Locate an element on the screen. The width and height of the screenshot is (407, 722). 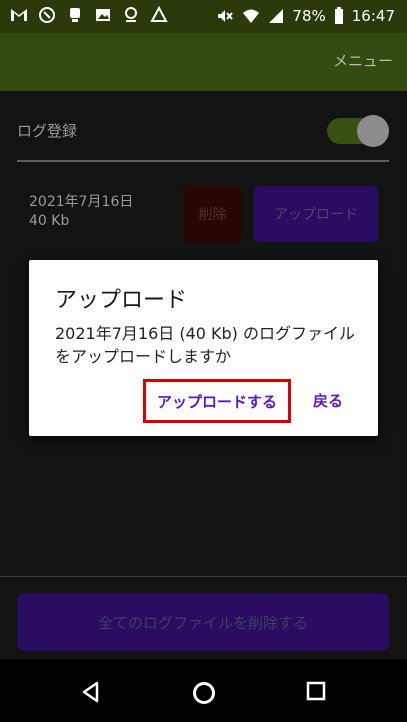
dialog-message: 2021年7月16日 (40 Kb) のログファイルをアップロードしますか is located at coordinates (205, 345).